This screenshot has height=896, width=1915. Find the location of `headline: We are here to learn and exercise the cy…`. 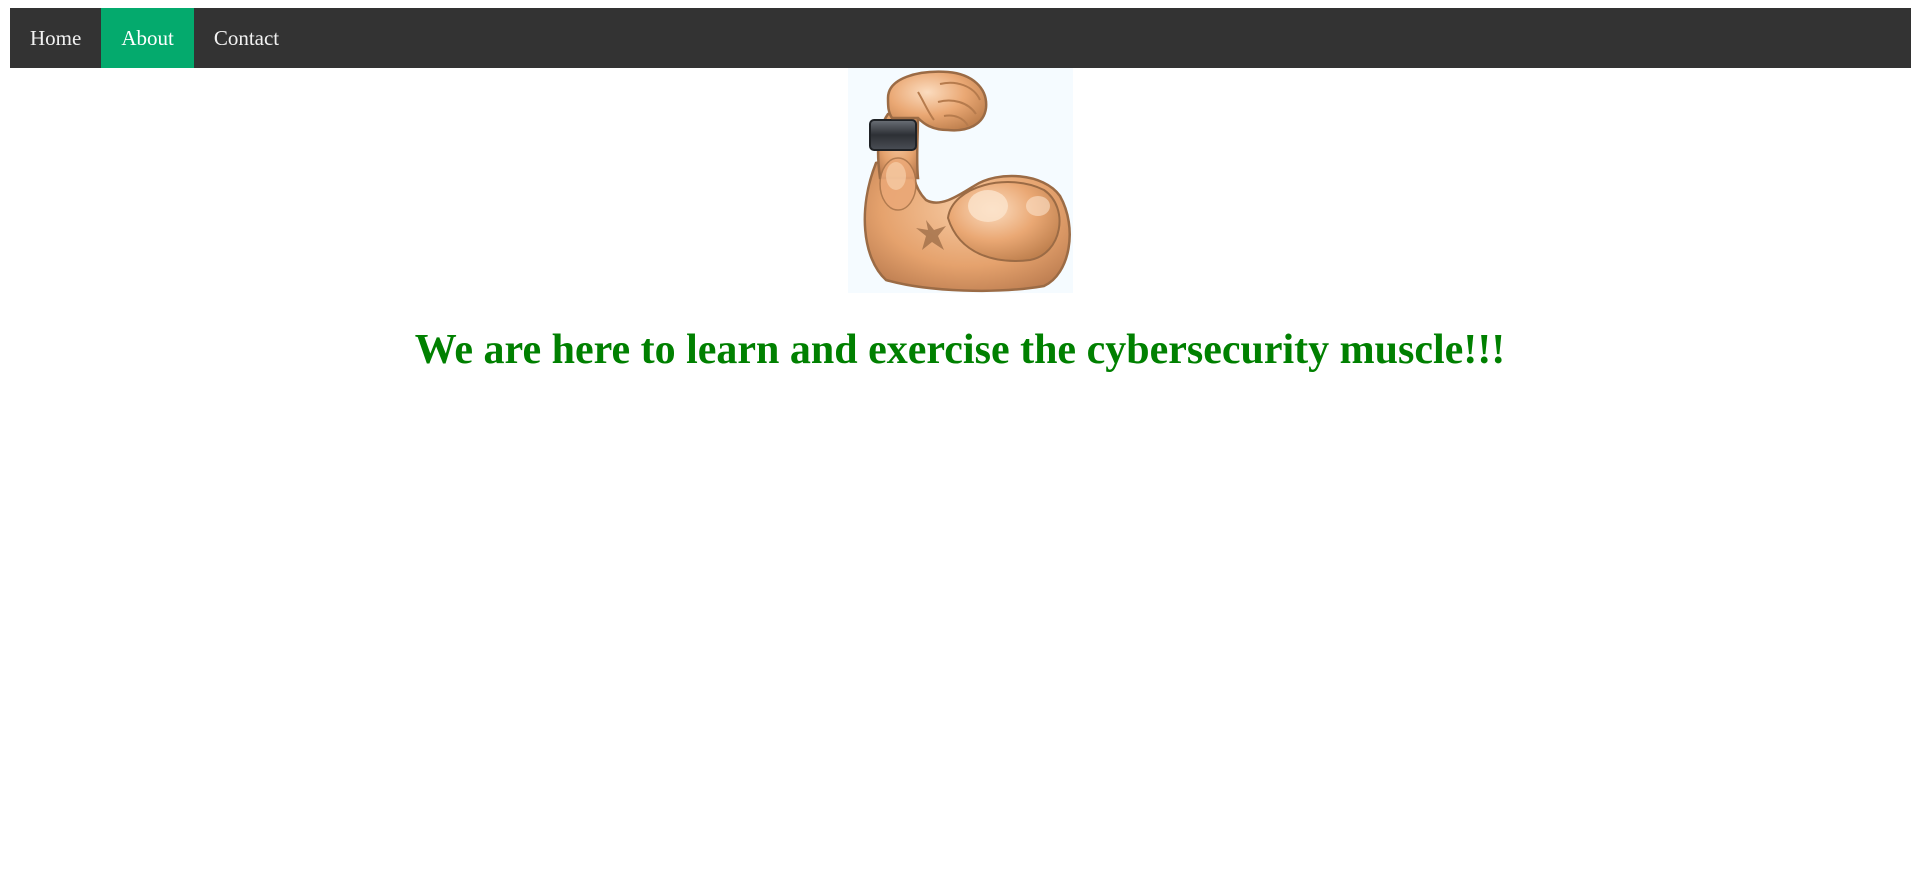

headline: We are here to learn and exercise the cy… is located at coordinates (960, 350).